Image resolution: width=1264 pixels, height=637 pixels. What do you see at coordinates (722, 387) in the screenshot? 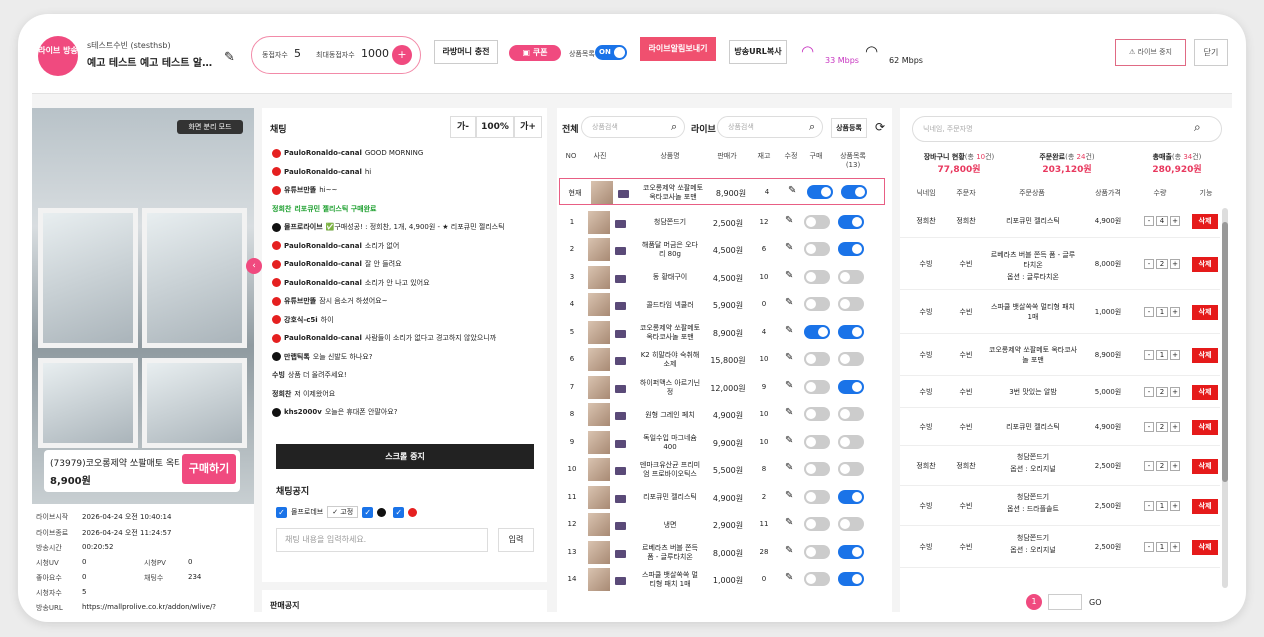
I see `product-row: 7 하이퍼맥스 아르기닌정 12,000원 9 ✎` at bounding box center [722, 387].